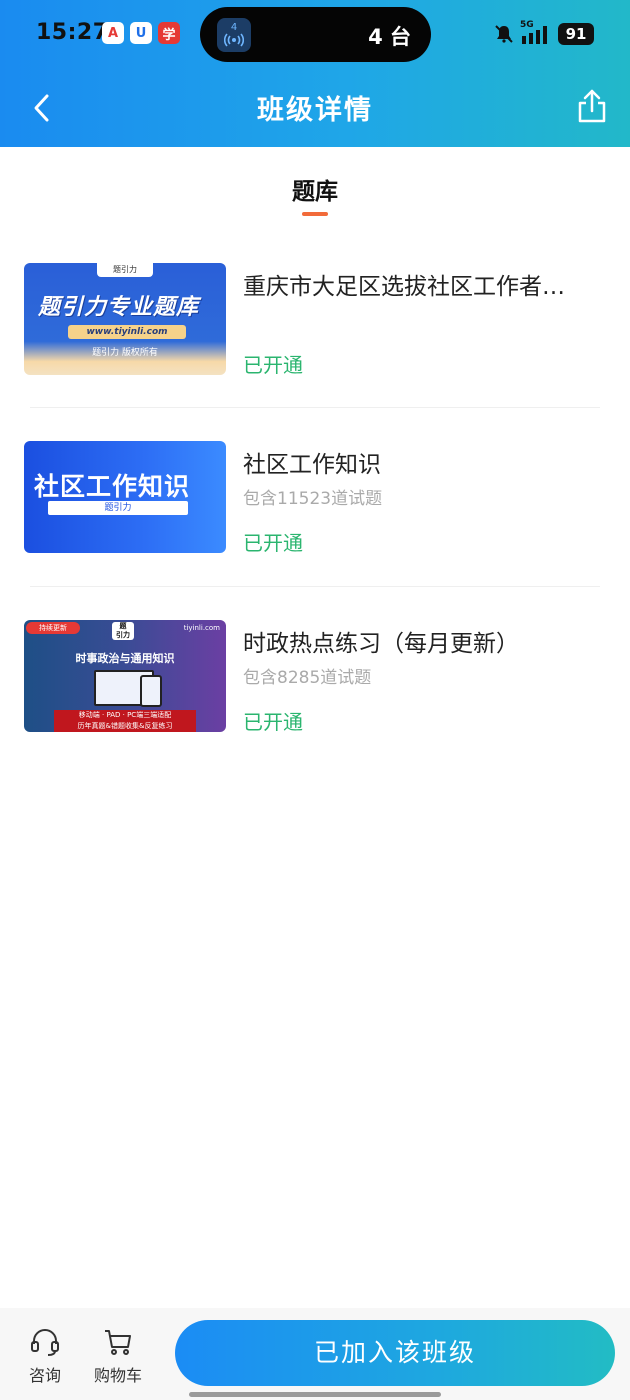 The height and width of the screenshot is (1400, 630). Describe the element at coordinates (312, 465) in the screenshot. I see `course-title: 社区工作知识` at that location.